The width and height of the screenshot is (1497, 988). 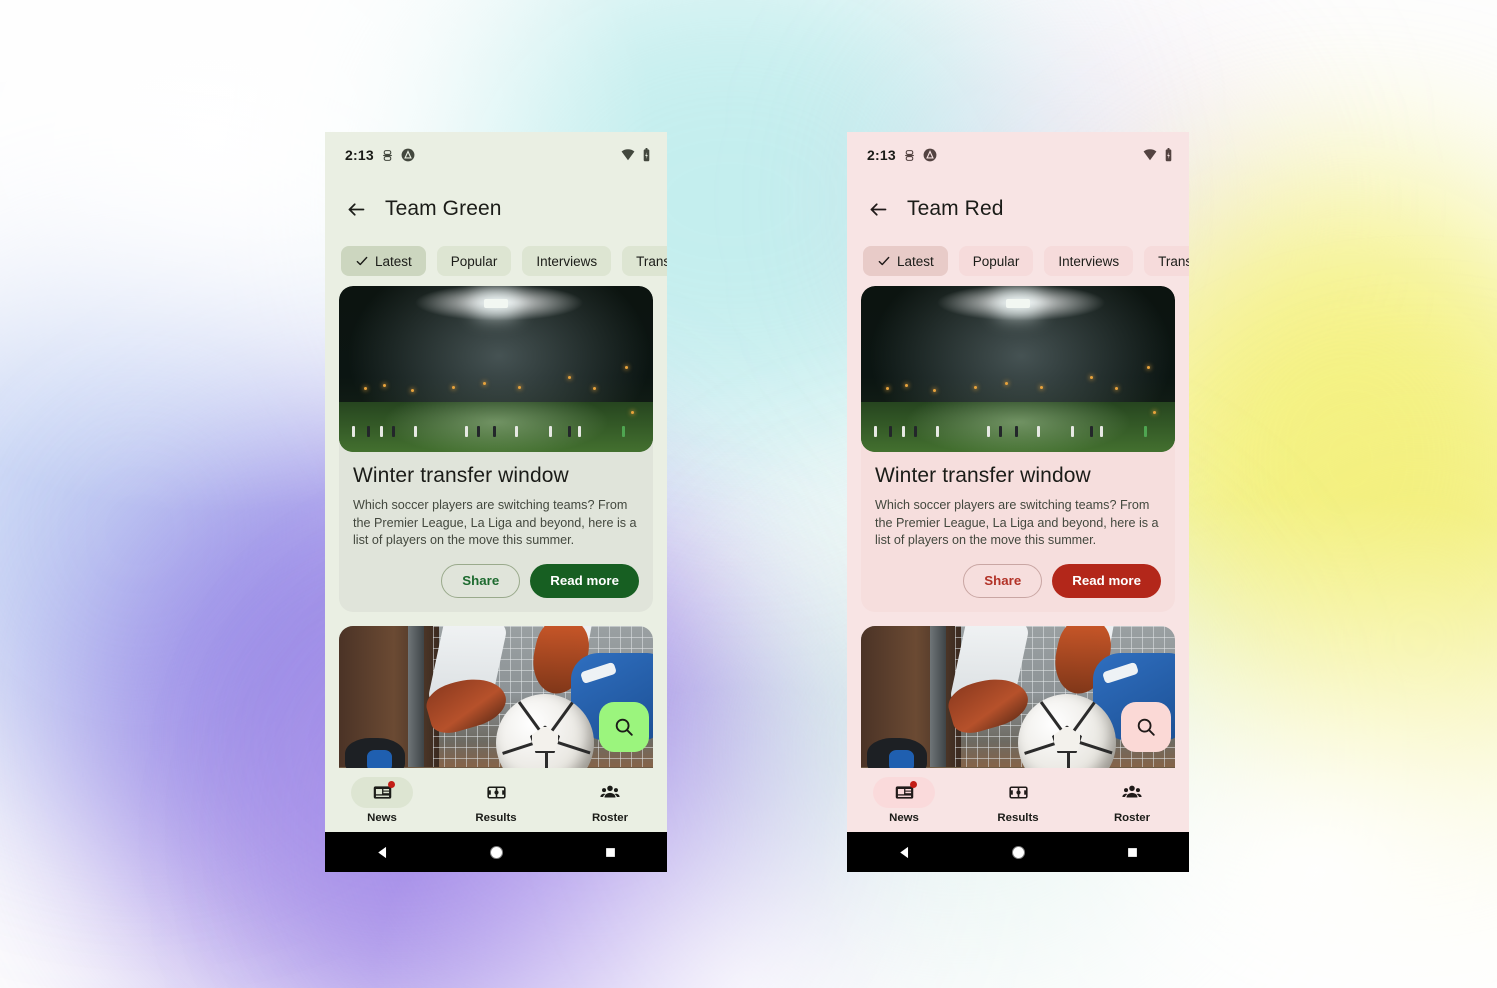 What do you see at coordinates (955, 208) in the screenshot?
I see `page-title: Team Red` at bounding box center [955, 208].